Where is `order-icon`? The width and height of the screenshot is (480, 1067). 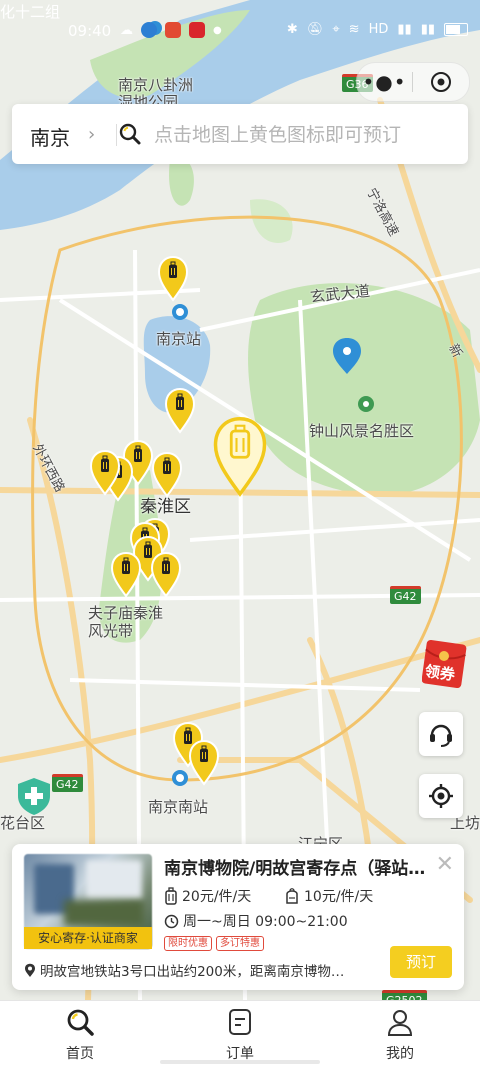
order-icon is located at coordinates (240, 1022).